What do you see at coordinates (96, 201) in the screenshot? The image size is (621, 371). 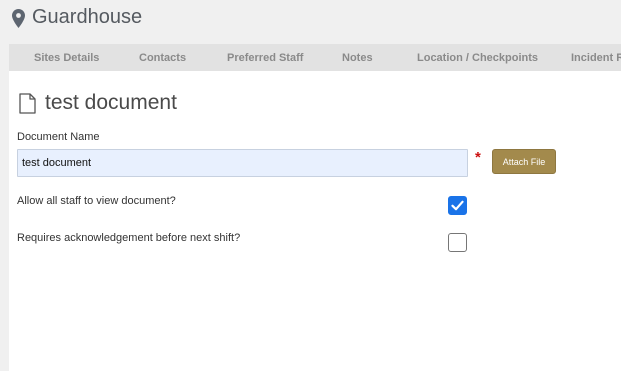 I see `allow-staff-label: Allow all staff to view document?` at bounding box center [96, 201].